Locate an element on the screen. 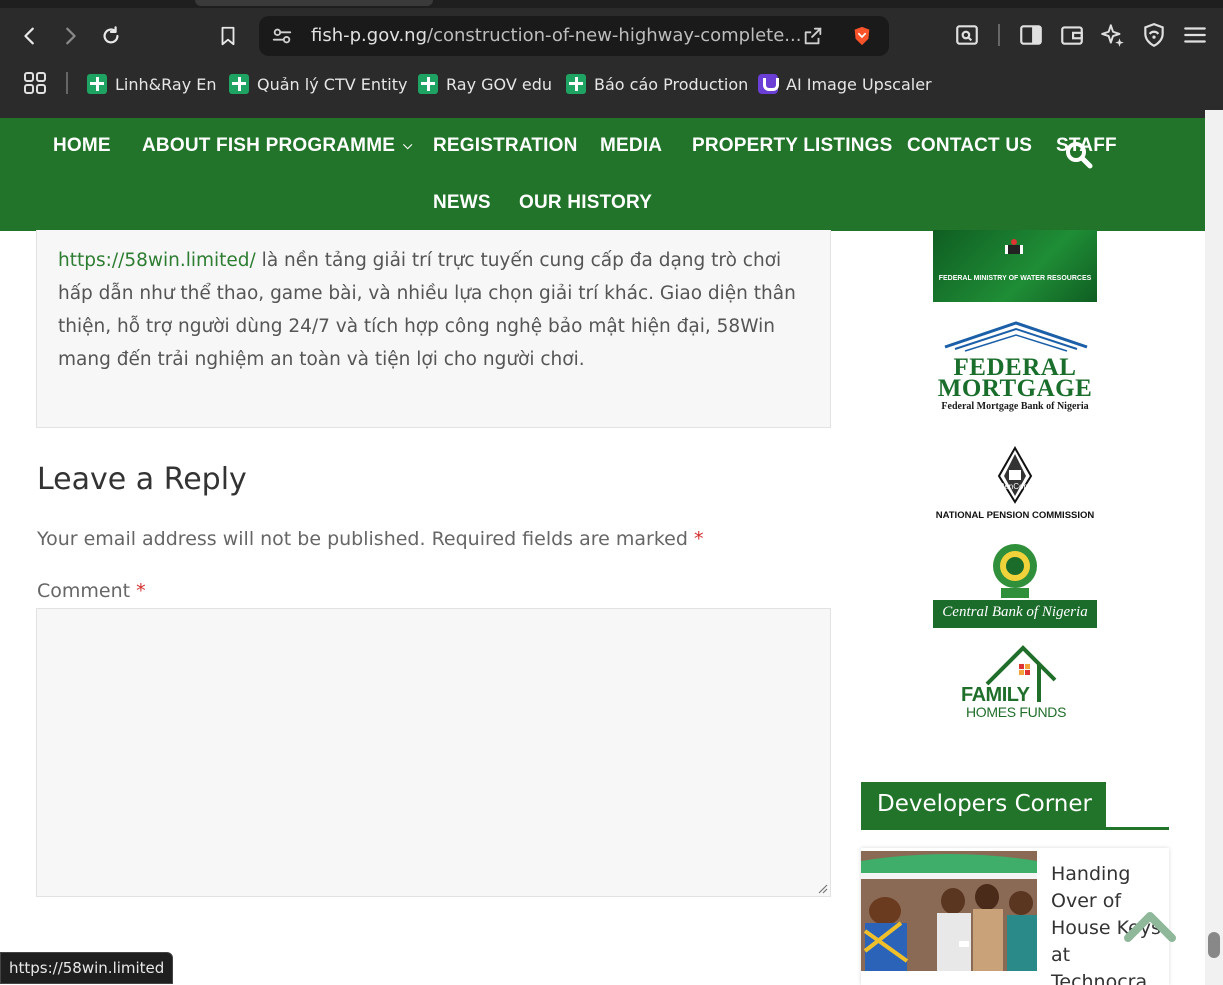  nav-about-label: ABOUT FISH PROGRAMME is located at coordinates (269, 145).